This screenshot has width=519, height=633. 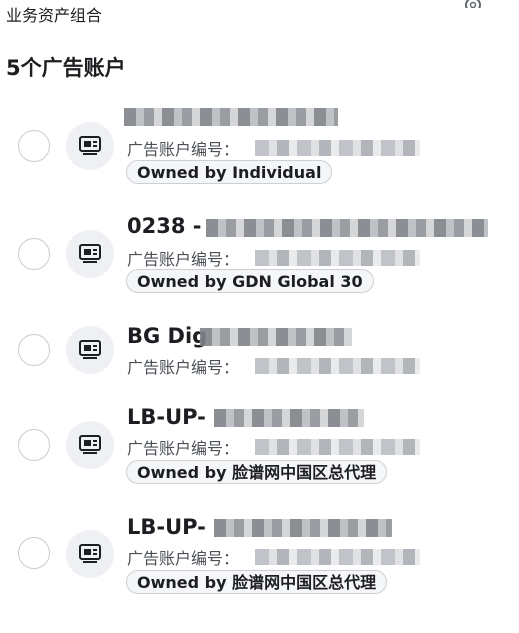 I want to click on owner-badge: Owned by Individual, so click(x=229, y=172).